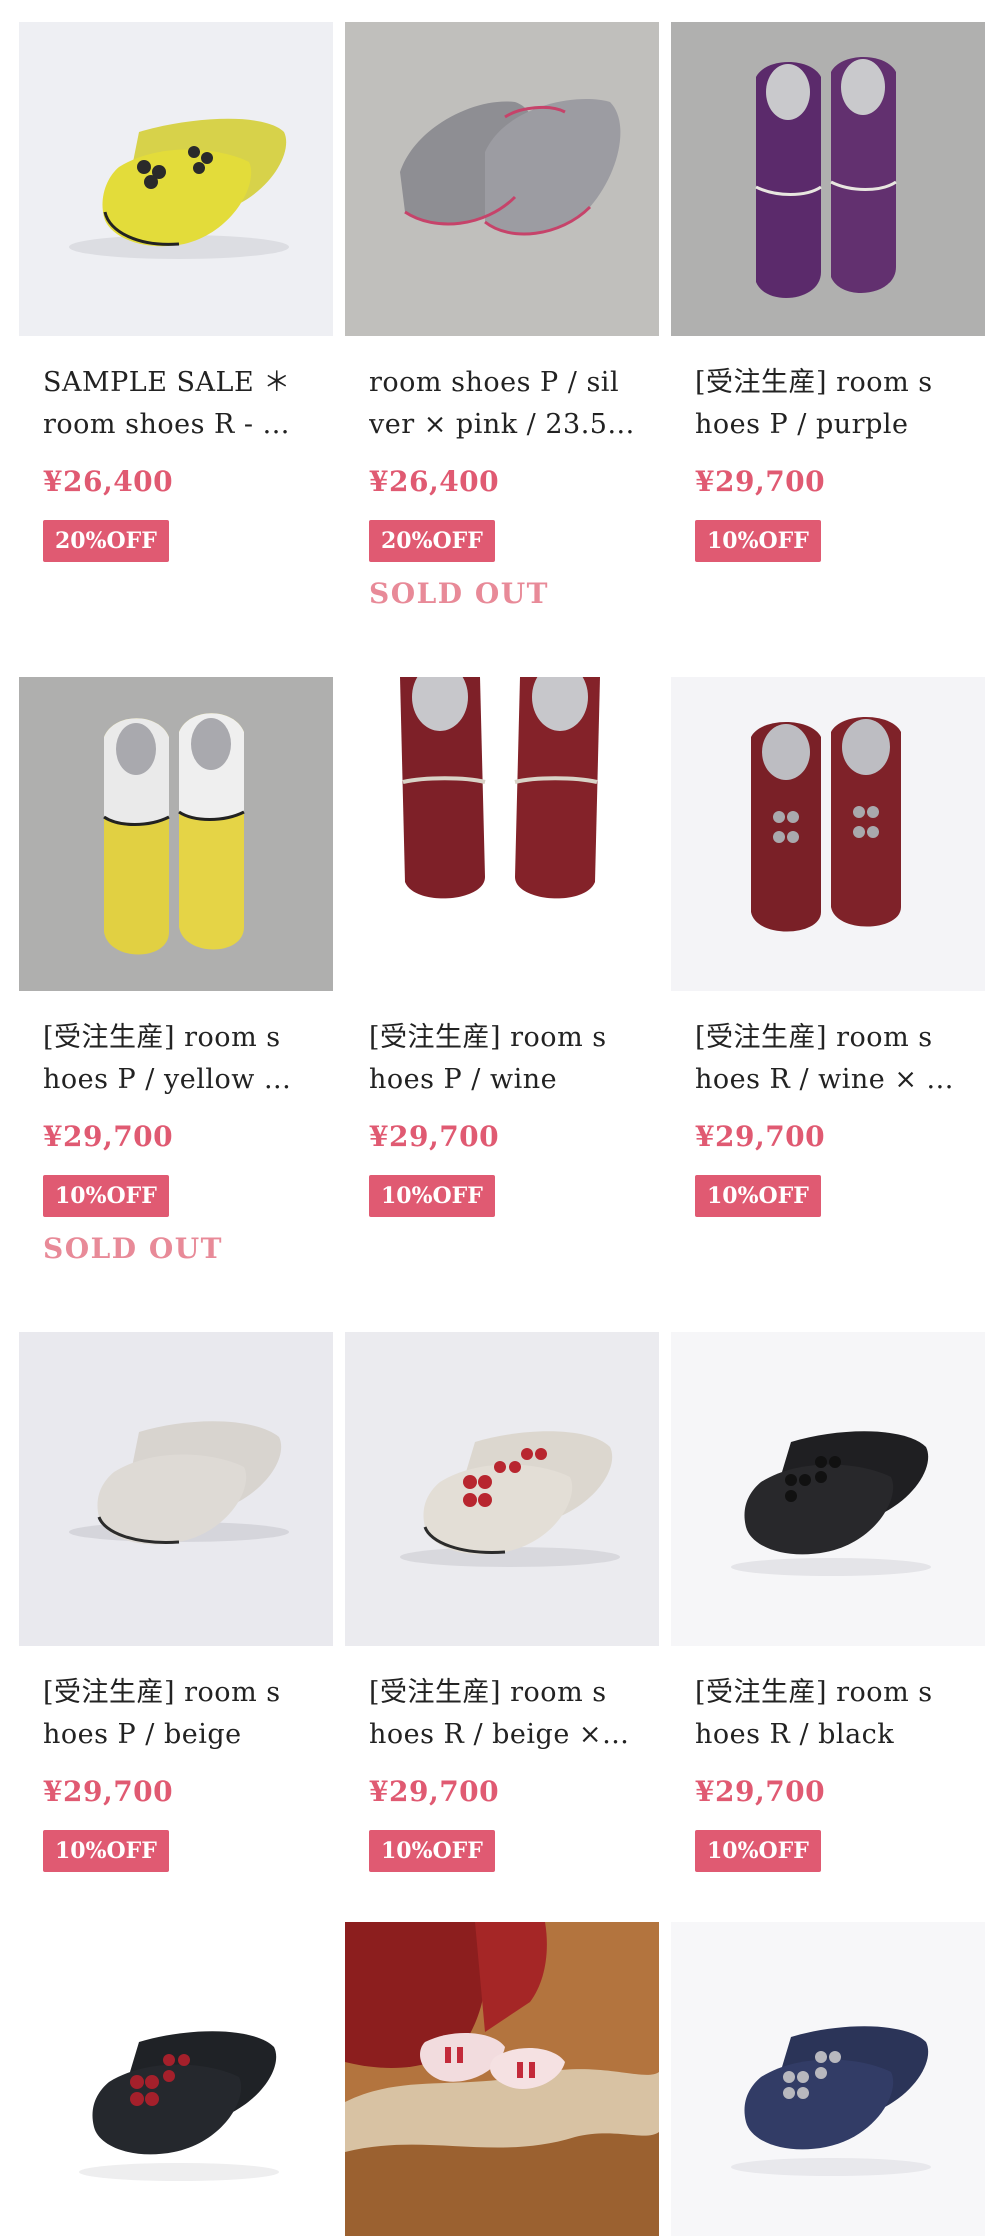 This screenshot has width=1003, height=2236. What do you see at coordinates (795, 1734) in the screenshot?
I see `product-title-line: hoes R / black` at bounding box center [795, 1734].